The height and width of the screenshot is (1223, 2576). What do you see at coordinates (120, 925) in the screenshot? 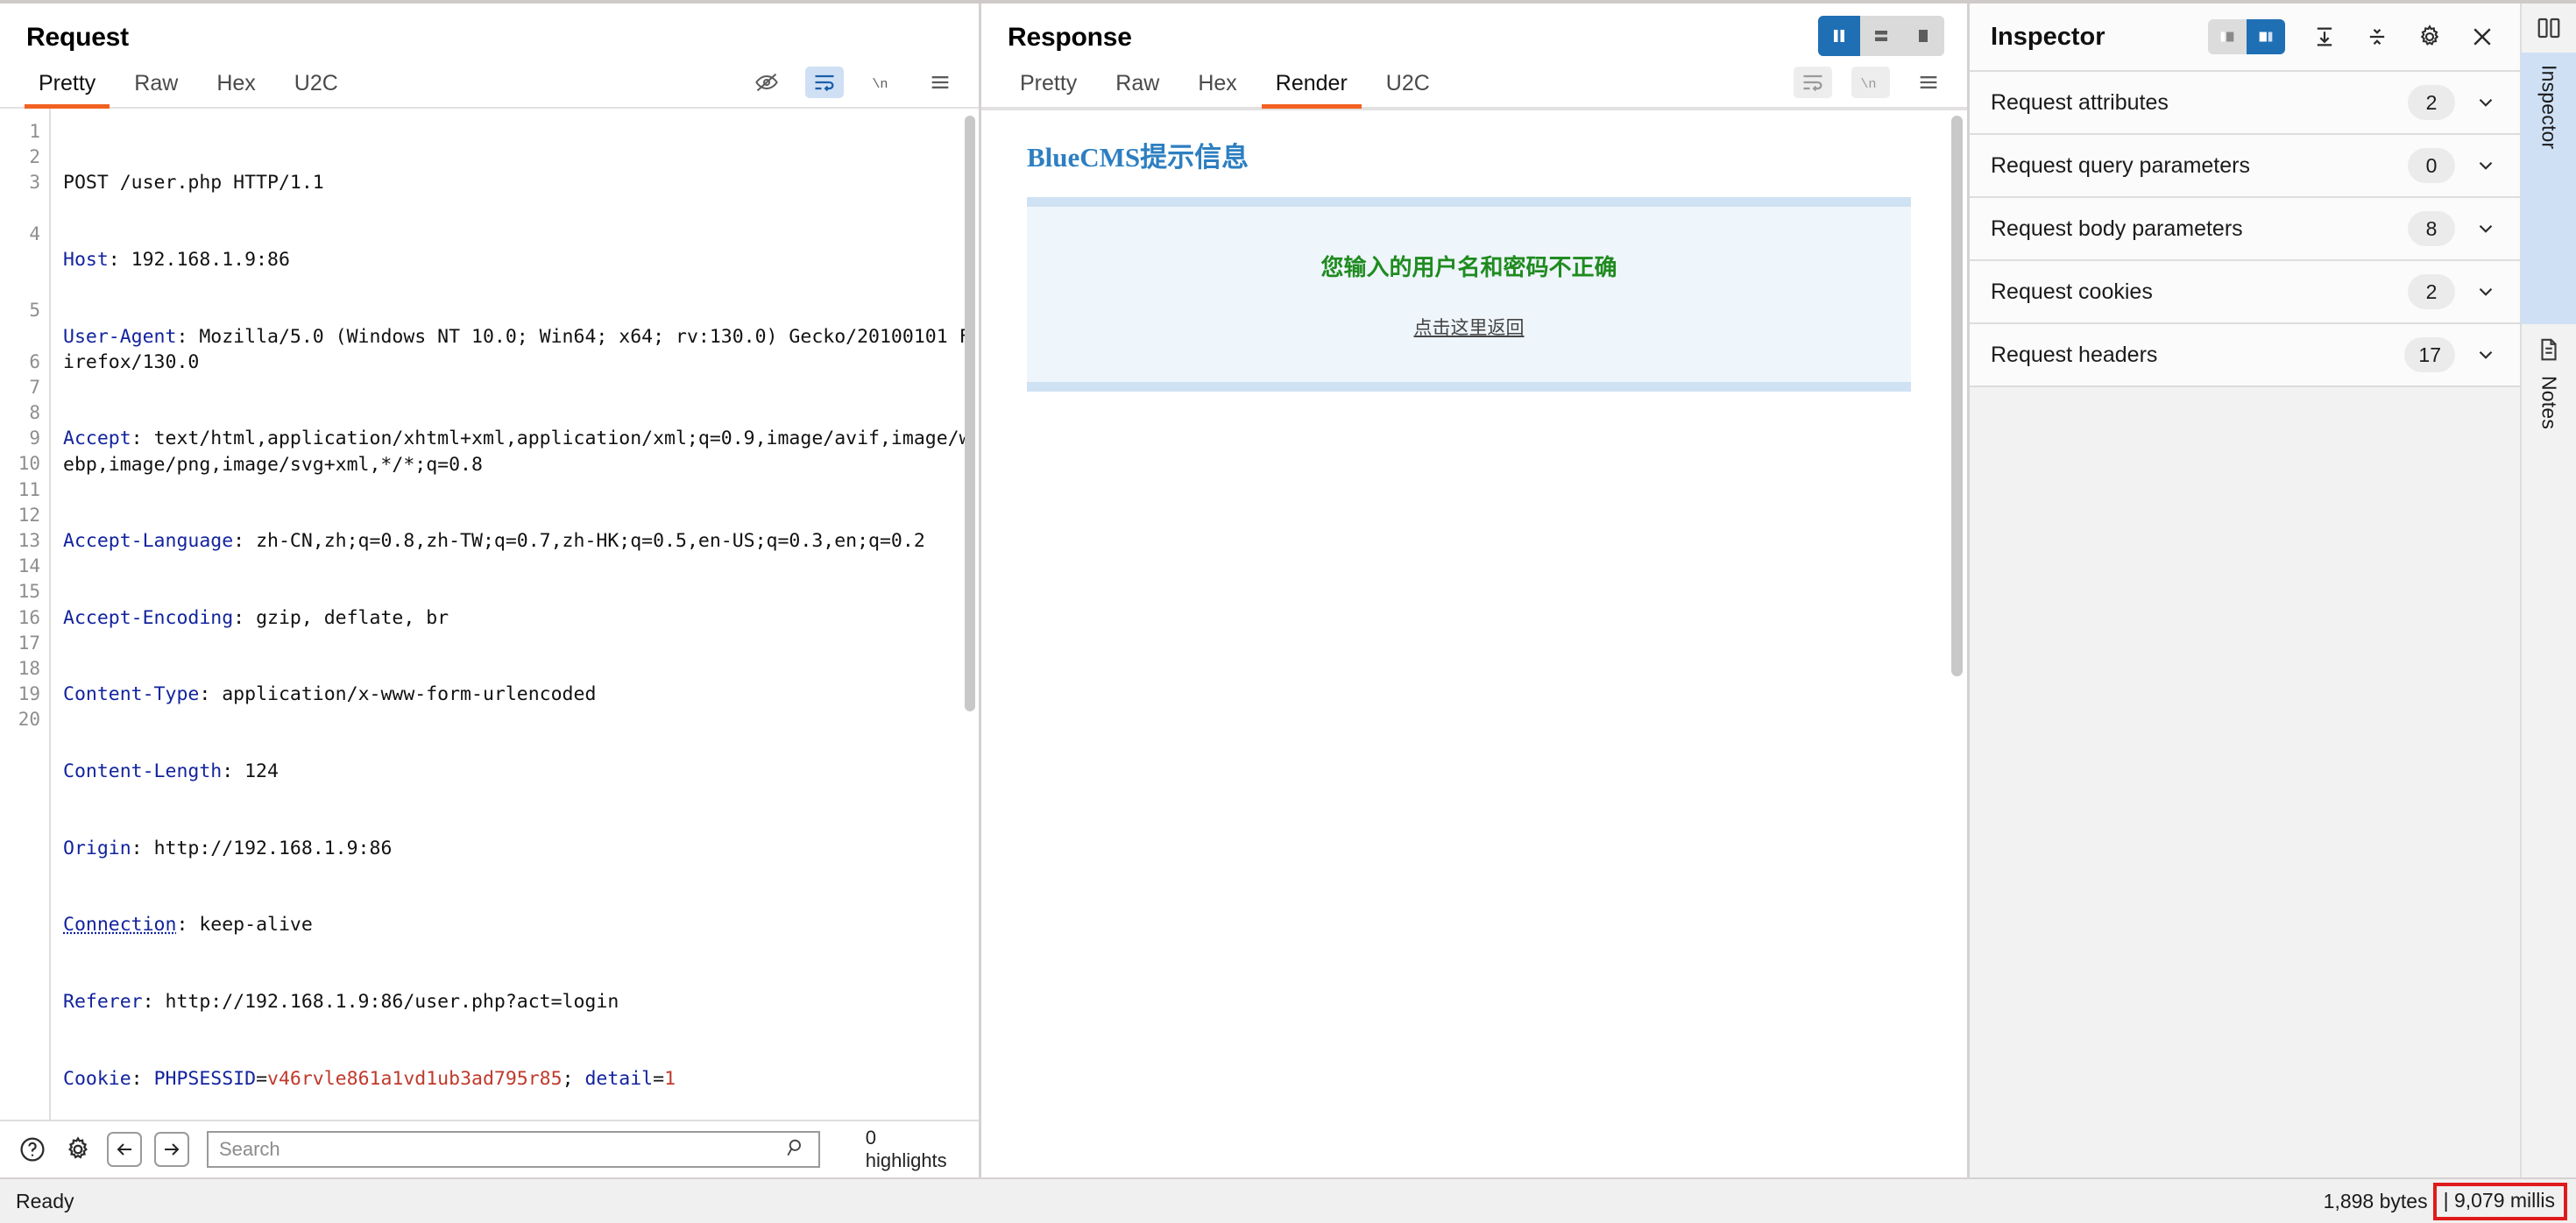
I see `request-key-connection: Connection` at bounding box center [120, 925].